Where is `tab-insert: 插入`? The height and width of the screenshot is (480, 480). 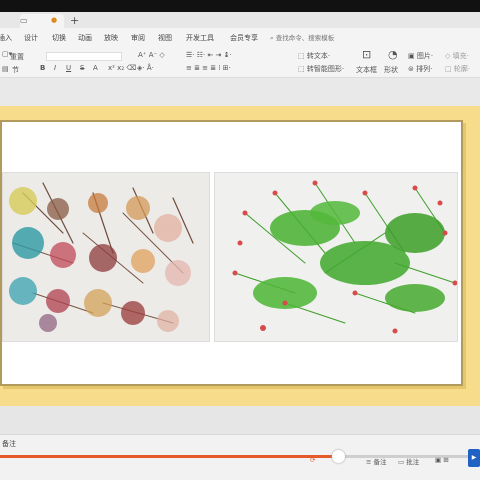 tab-insert: 插入 is located at coordinates (6, 38).